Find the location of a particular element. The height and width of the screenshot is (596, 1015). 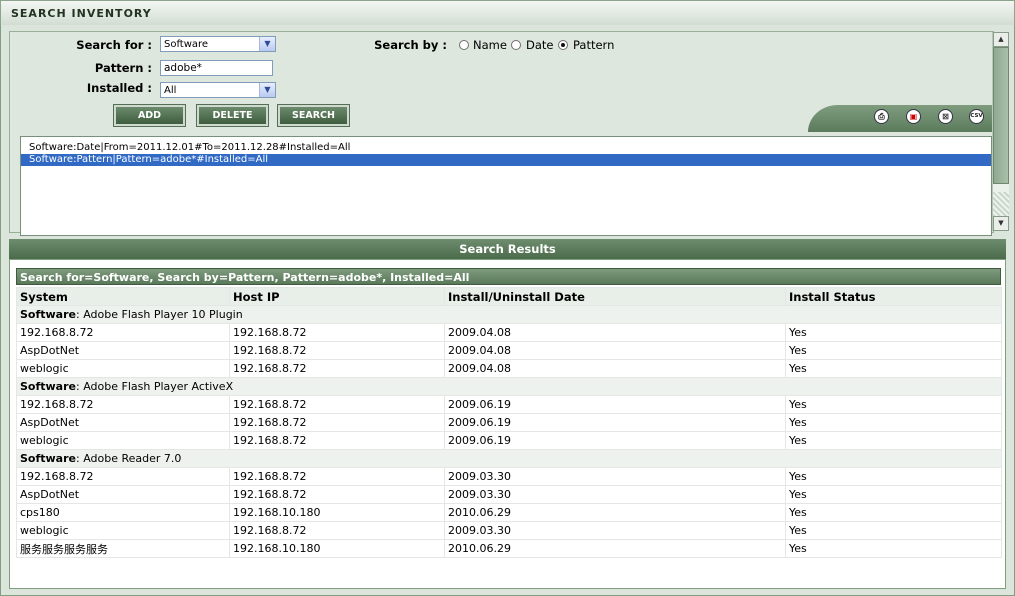

radio-name is located at coordinates (464, 45).